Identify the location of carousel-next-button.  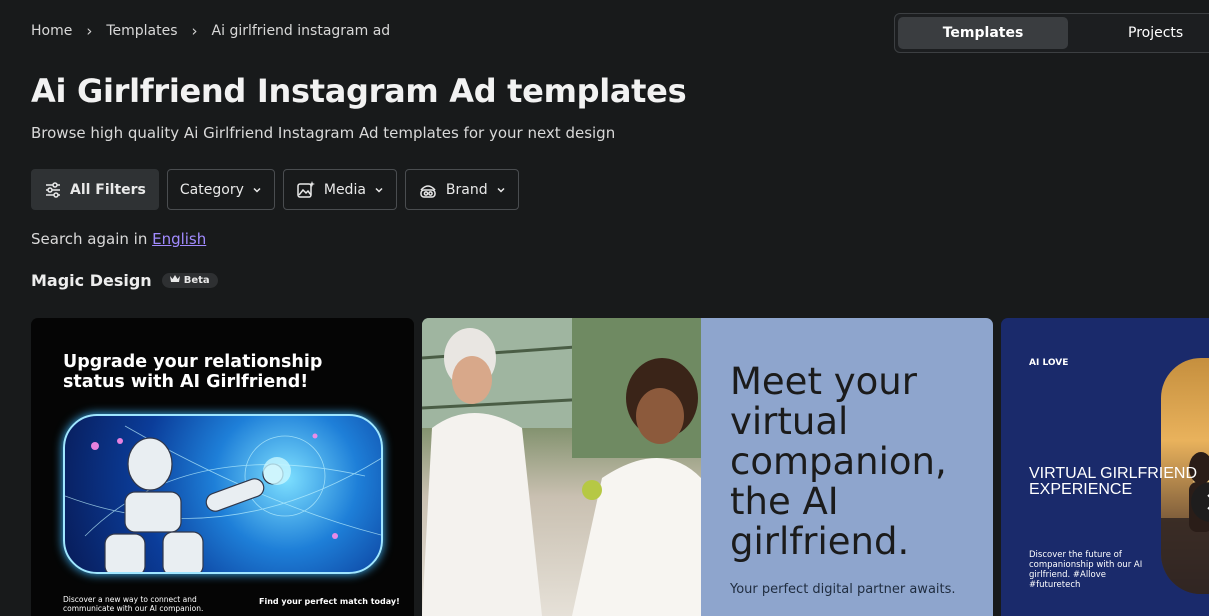
(1200, 502).